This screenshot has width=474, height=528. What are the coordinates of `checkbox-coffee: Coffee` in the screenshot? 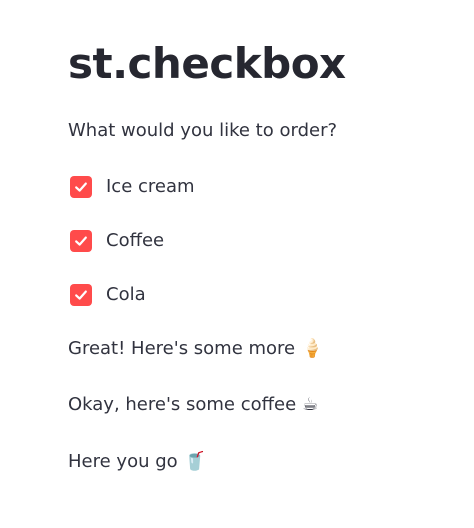 It's located at (117, 241).